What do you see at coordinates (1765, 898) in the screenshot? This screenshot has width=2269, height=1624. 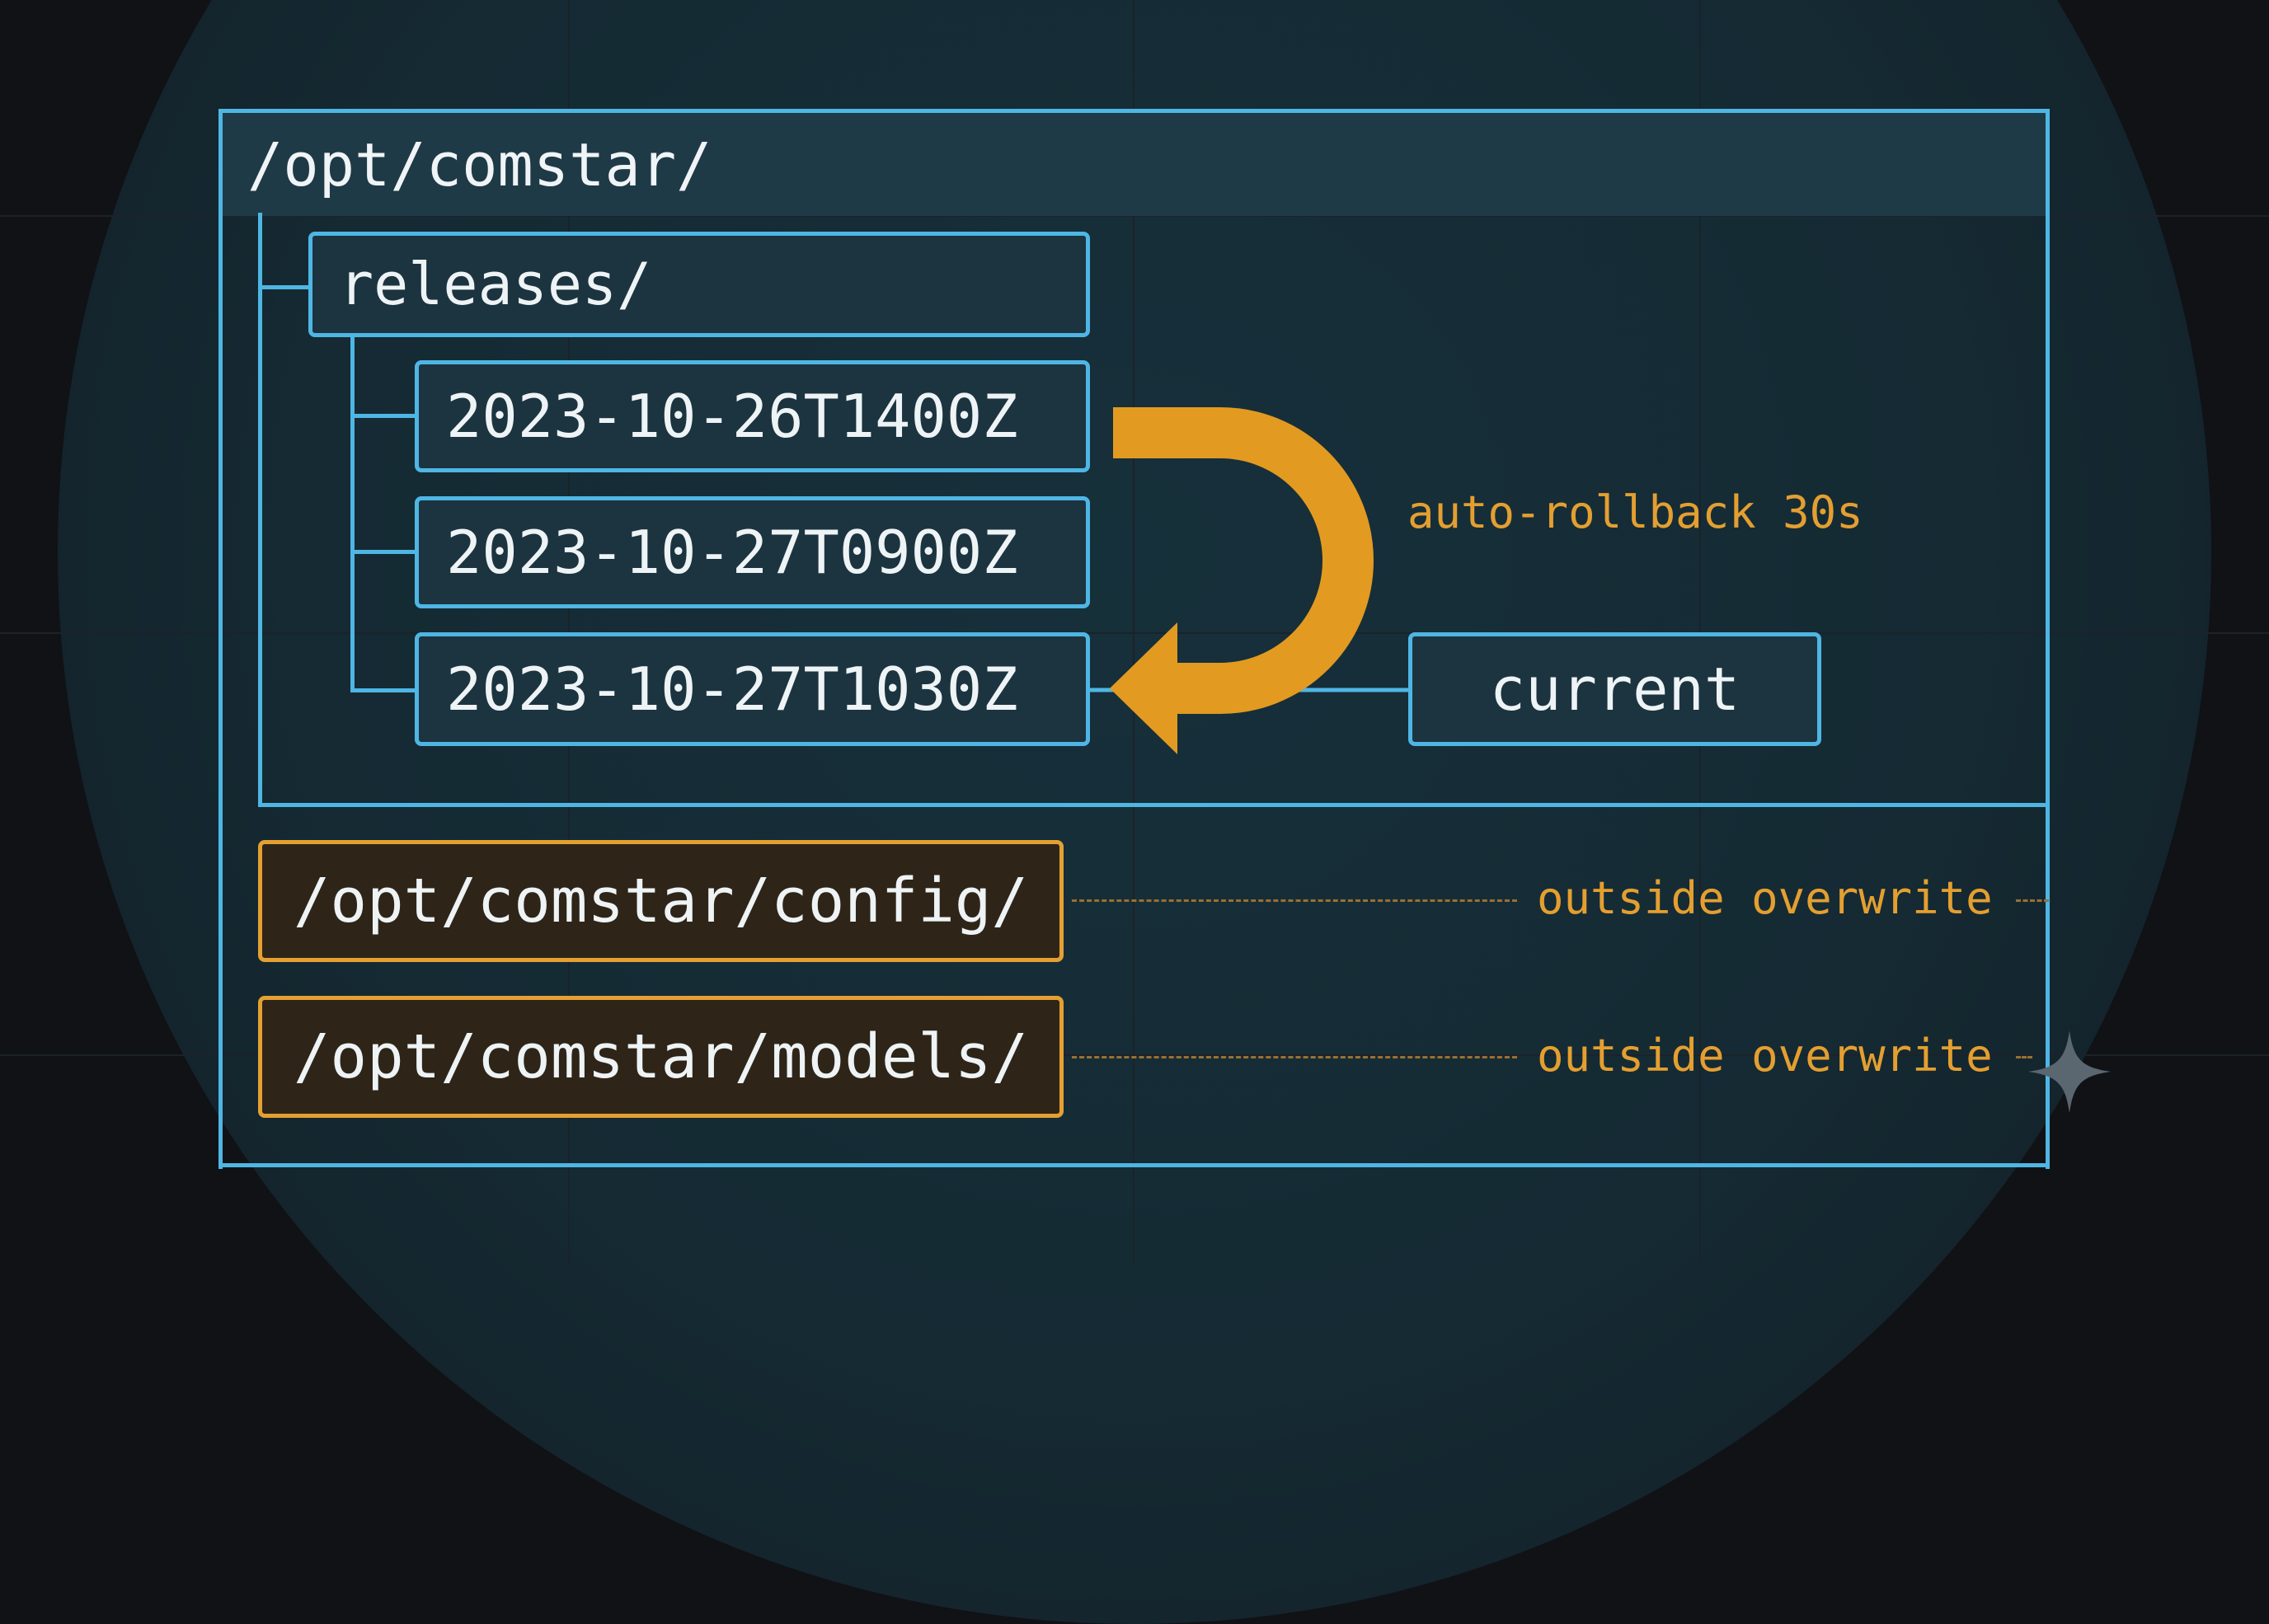 I see `config-note: outside overwrite` at bounding box center [1765, 898].